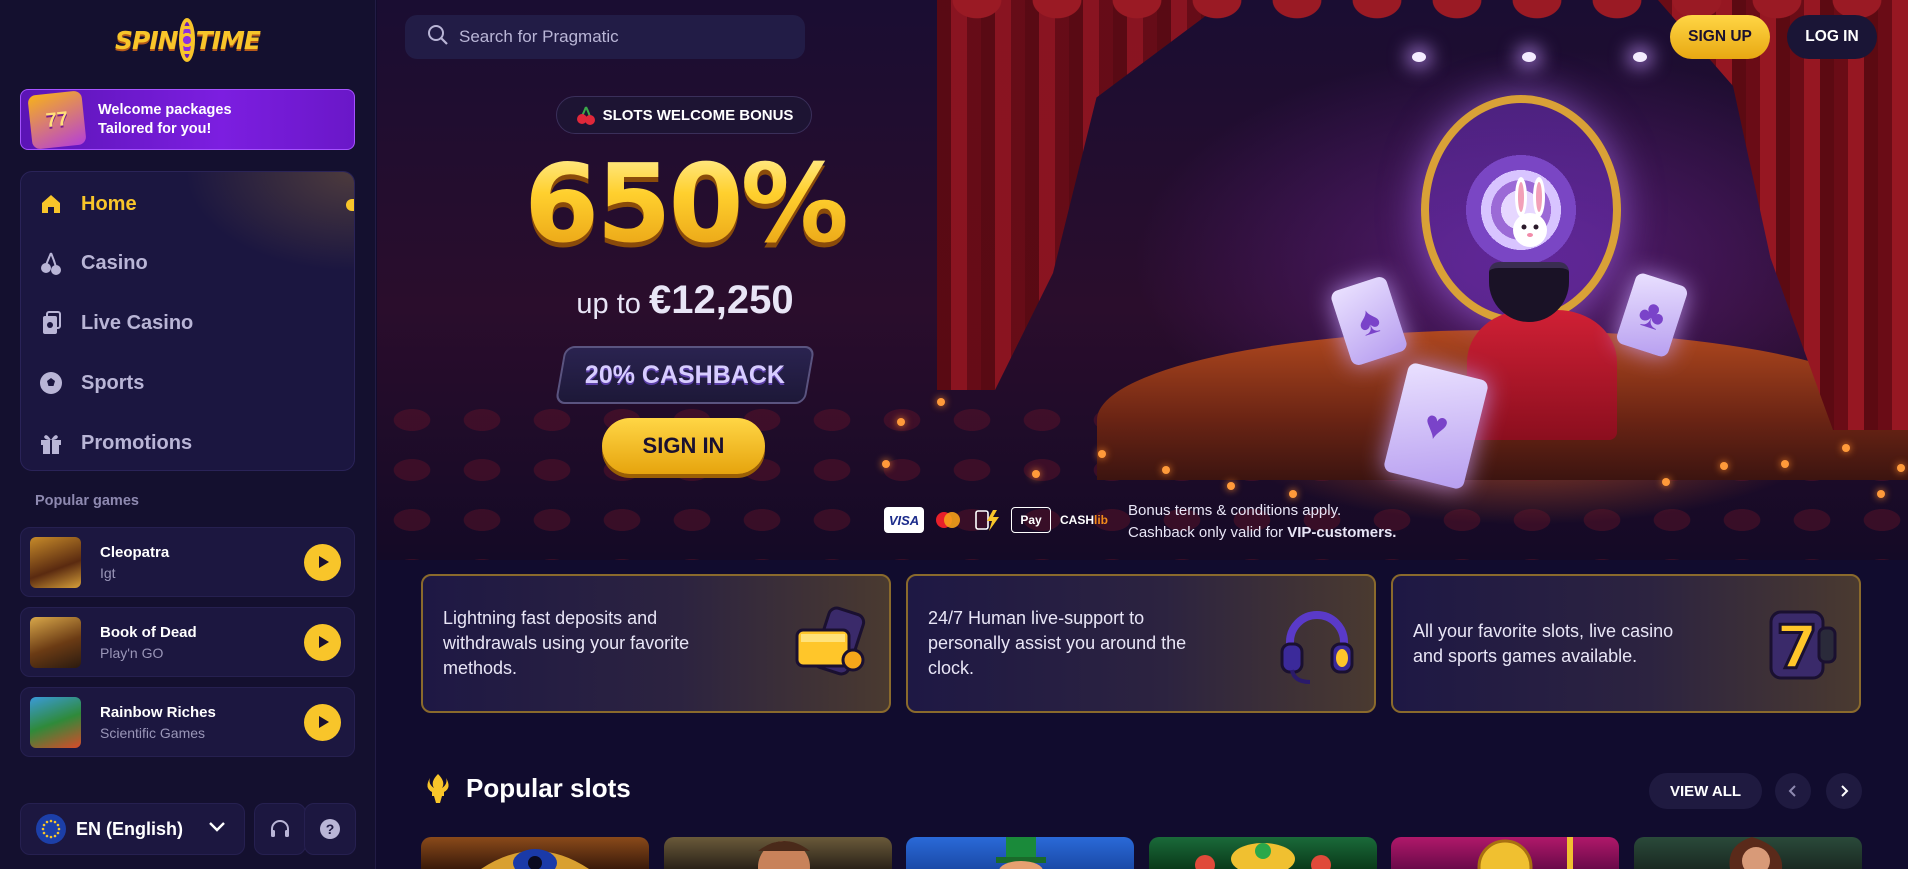 Image resolution: width=1908 pixels, height=869 pixels. What do you see at coordinates (187, 642) in the screenshot?
I see `popular-game-item: Book of Dead Play'n GO` at bounding box center [187, 642].